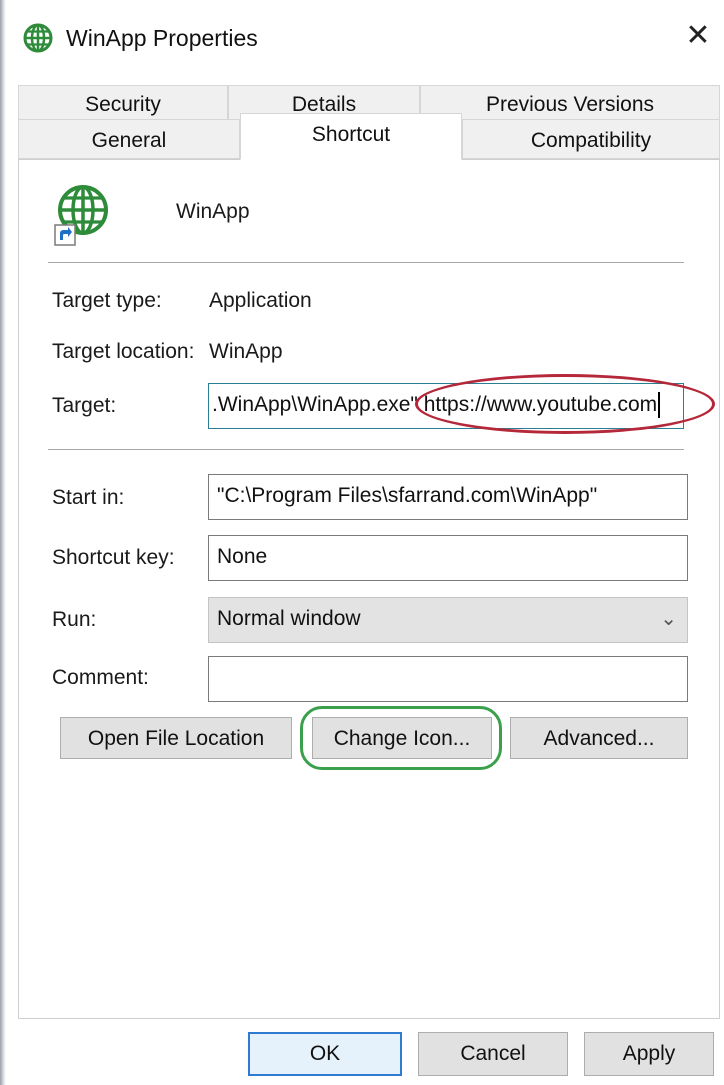 The height and width of the screenshot is (1085, 724). Describe the element at coordinates (246, 351) in the screenshot. I see `target-location-value: WinApp` at that location.